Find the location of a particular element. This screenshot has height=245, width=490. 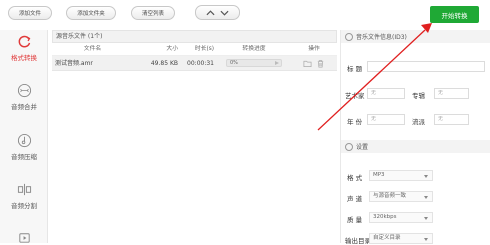

column-duration: 时长(s) is located at coordinates (204, 49).